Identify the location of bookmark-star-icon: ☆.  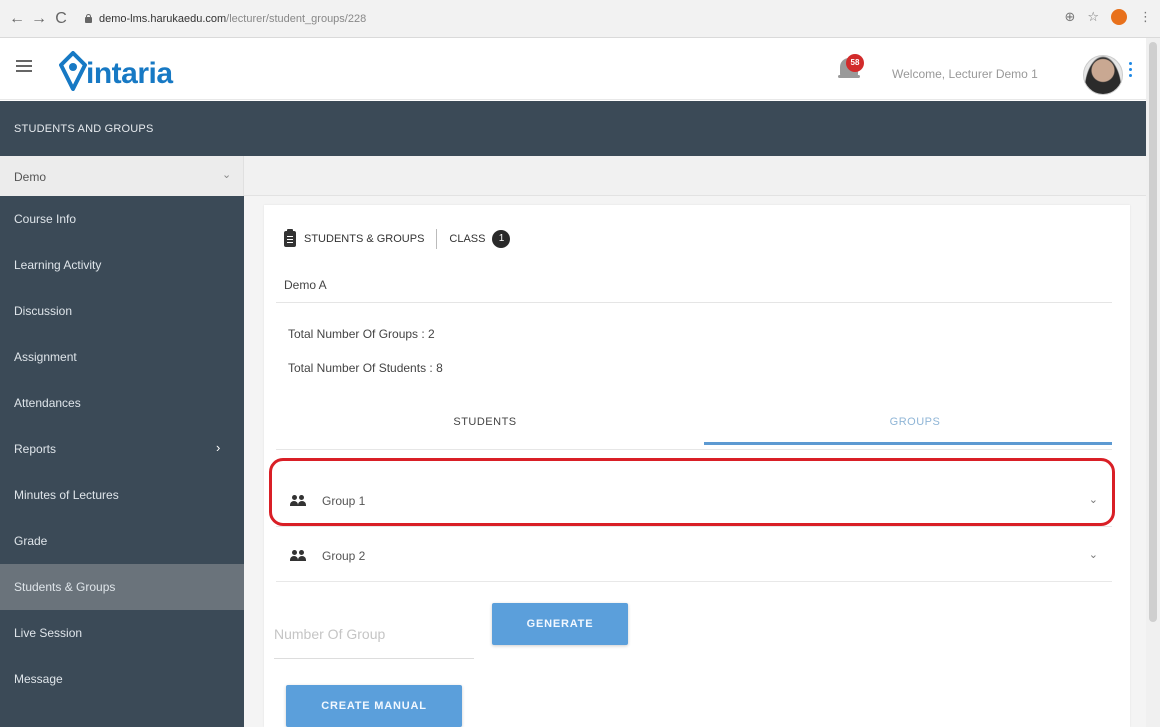
(1093, 17).